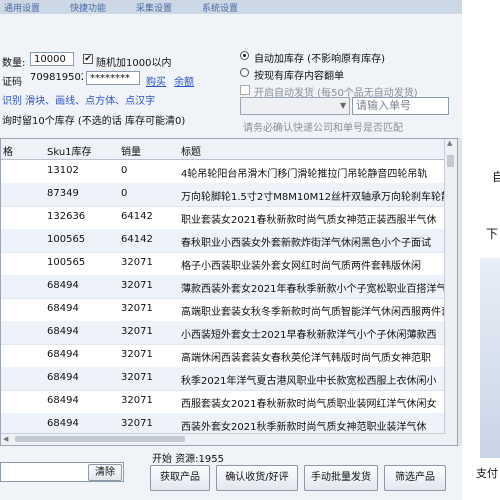 The height and width of the screenshot is (500, 500). What do you see at coordinates (223, 149) in the screenshot?
I see `table-header: 格 Sku1库存 销量 标题` at bounding box center [223, 149].